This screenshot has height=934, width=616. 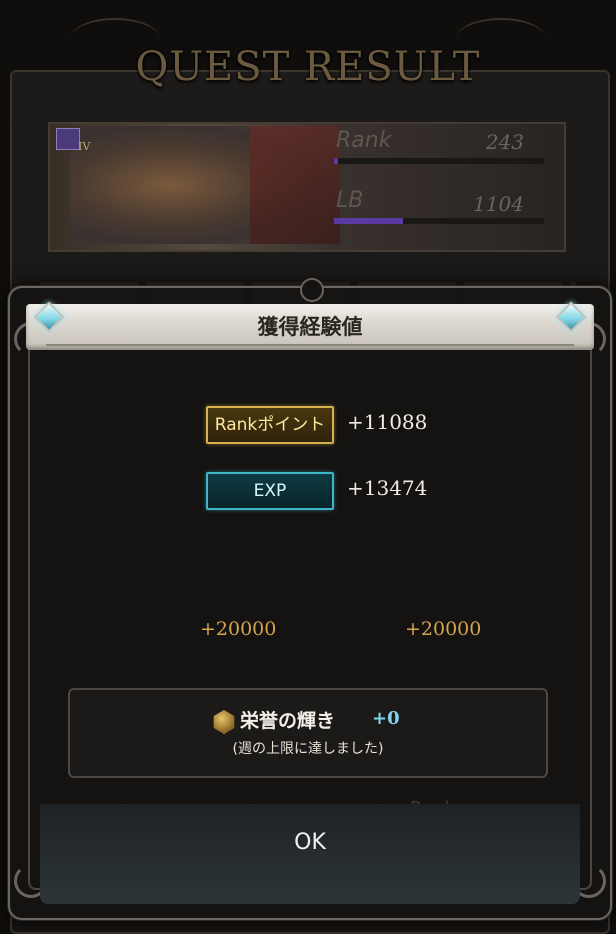 What do you see at coordinates (350, 200) in the screenshot?
I see `lb-label: LB` at bounding box center [350, 200].